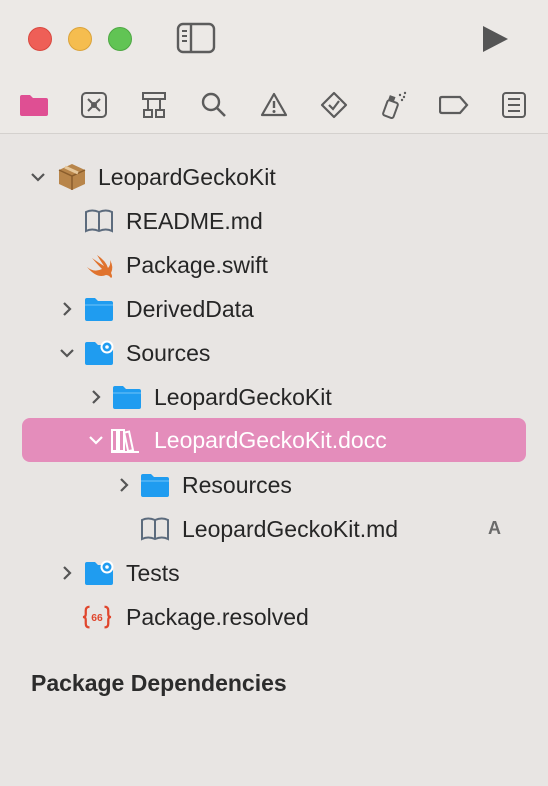 The image size is (548, 786). Describe the element at coordinates (125, 441) in the screenshot. I see `docc-icon` at that location.